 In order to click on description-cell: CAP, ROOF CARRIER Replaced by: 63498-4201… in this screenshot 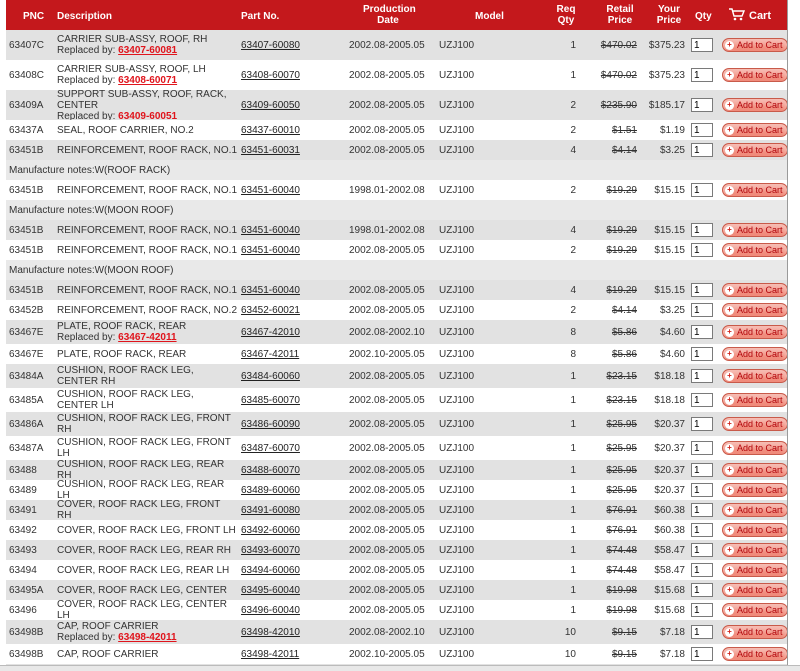, I will do `click(147, 632)`.